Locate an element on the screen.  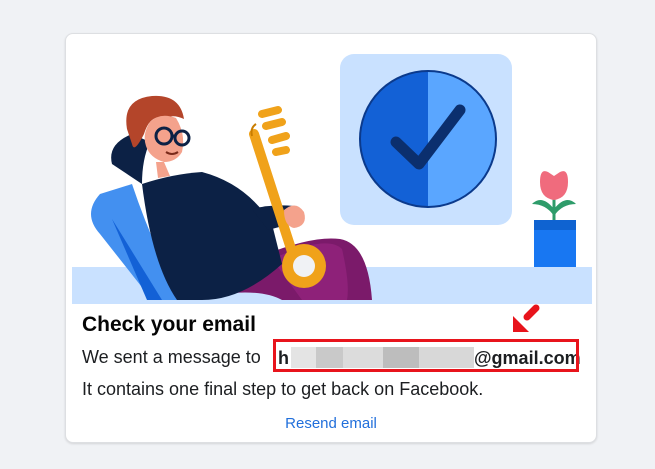
email-highlight-box is located at coordinates (426, 355).